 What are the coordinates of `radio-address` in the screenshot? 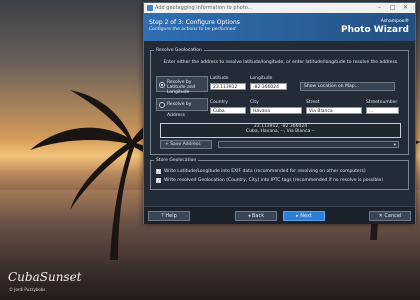 It's located at (162, 105).